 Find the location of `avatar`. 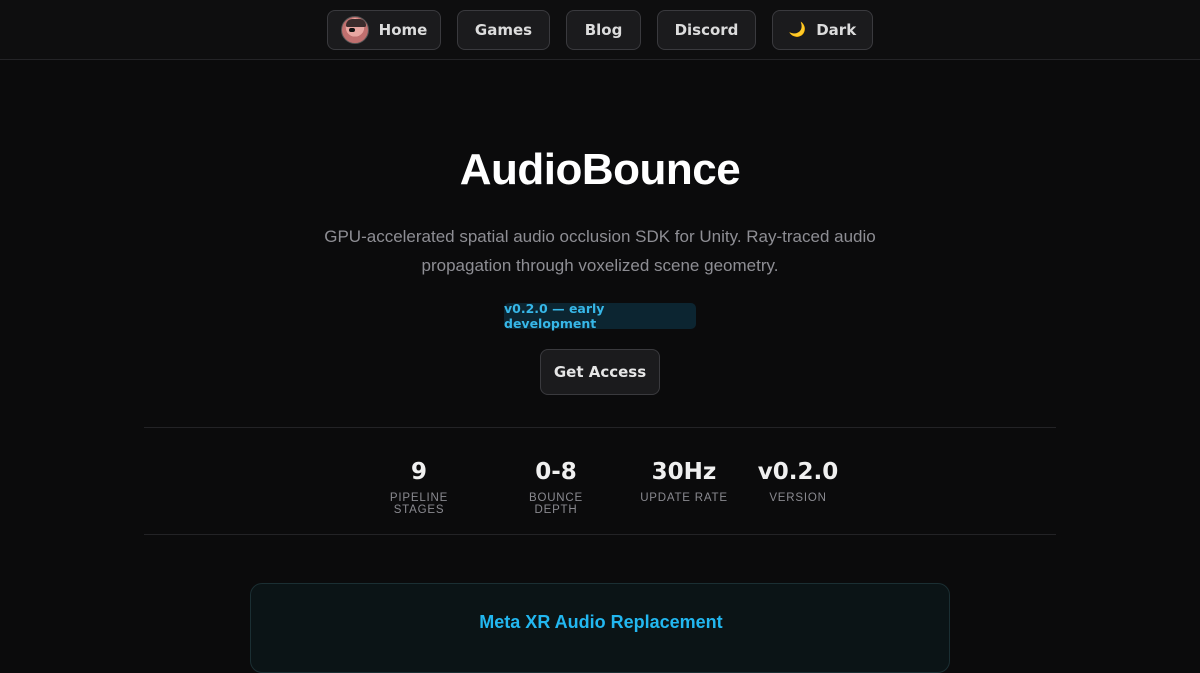

avatar is located at coordinates (354, 30).